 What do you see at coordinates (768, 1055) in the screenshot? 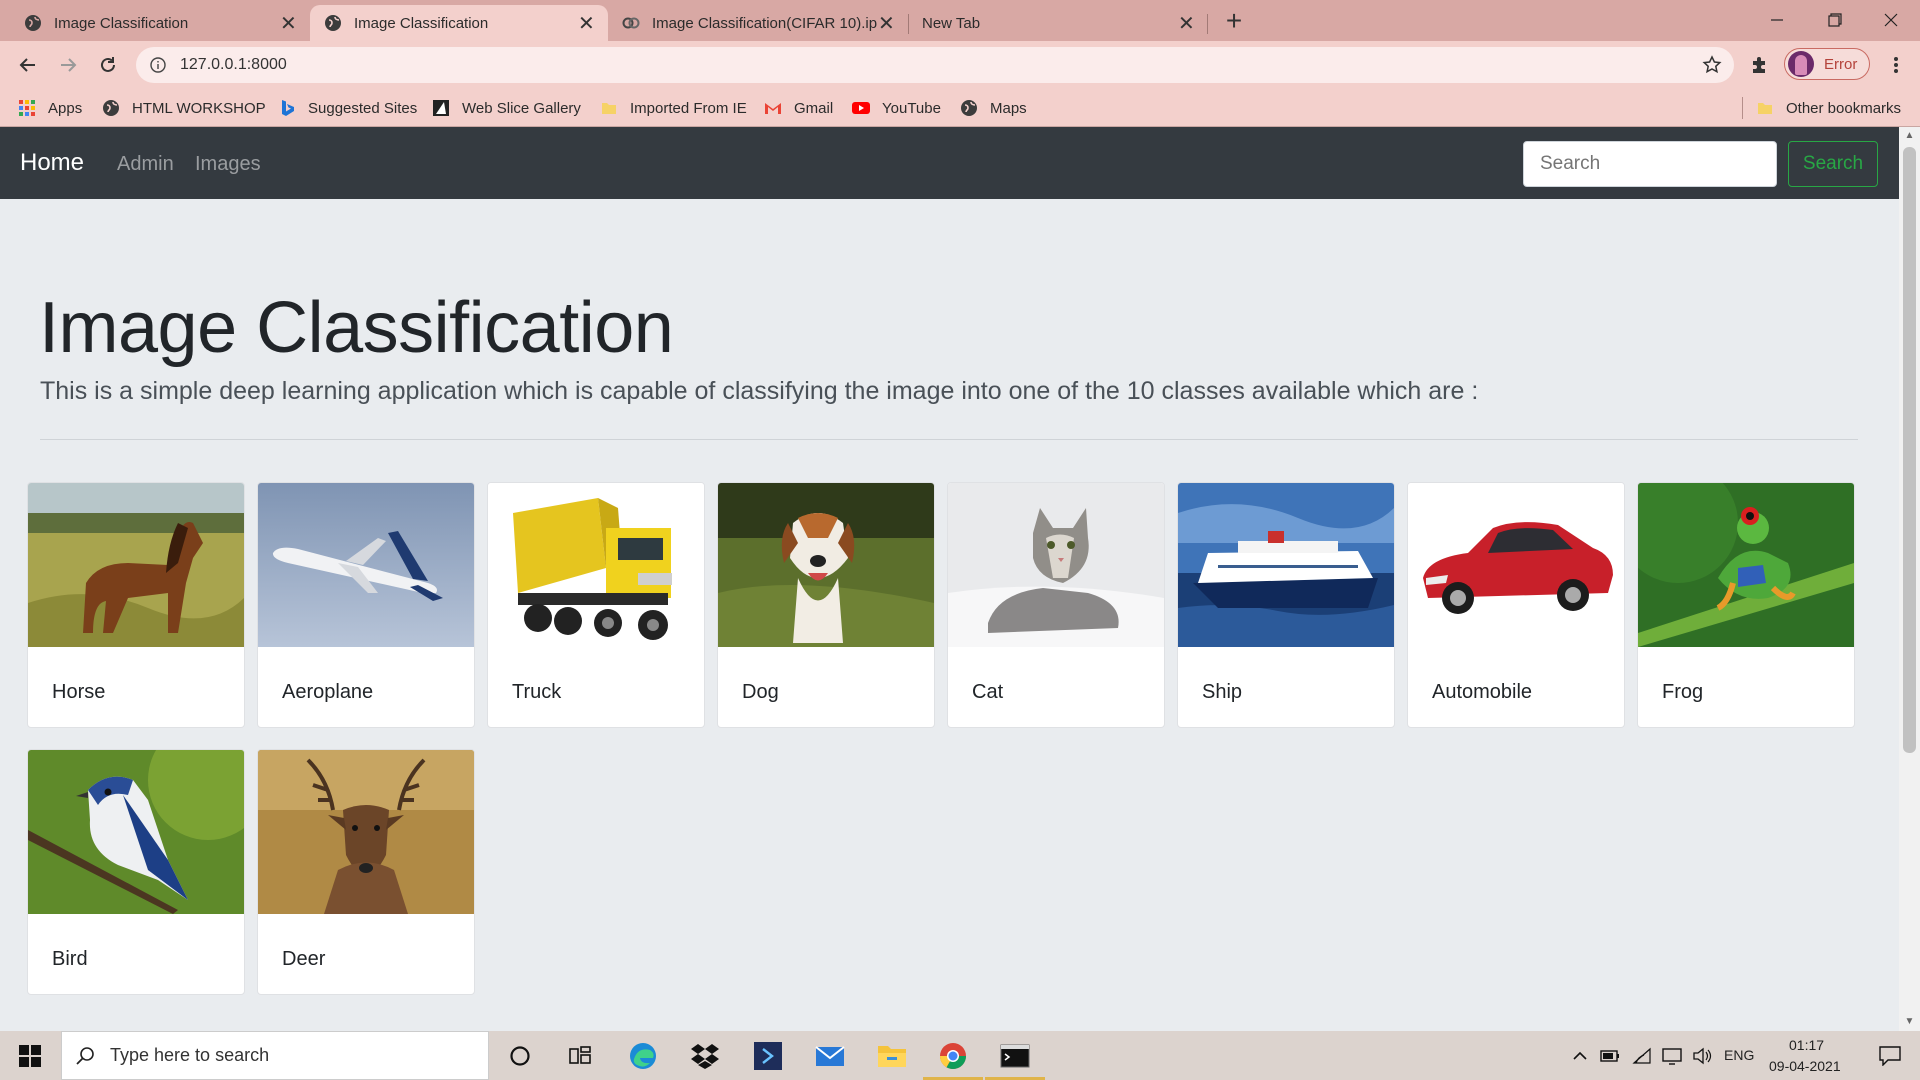
I see `powershell-app-button` at bounding box center [768, 1055].